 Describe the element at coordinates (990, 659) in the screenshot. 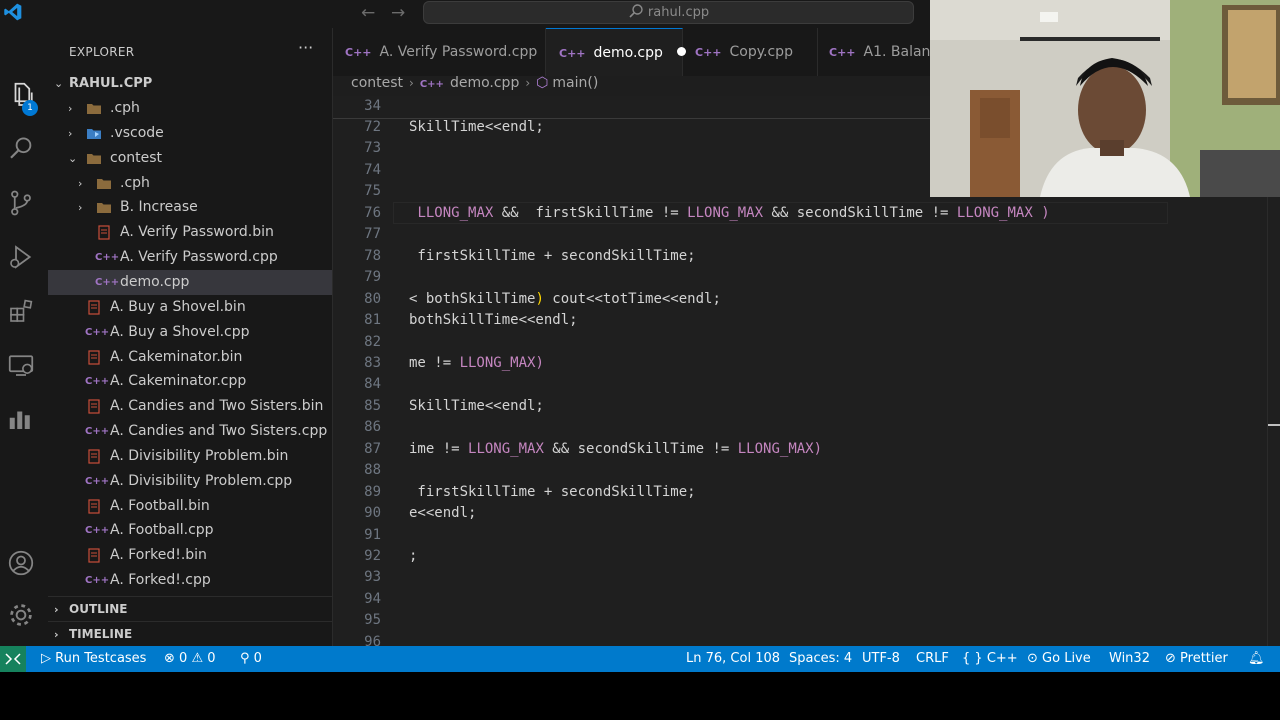

I see `language-mode: { } C++` at that location.